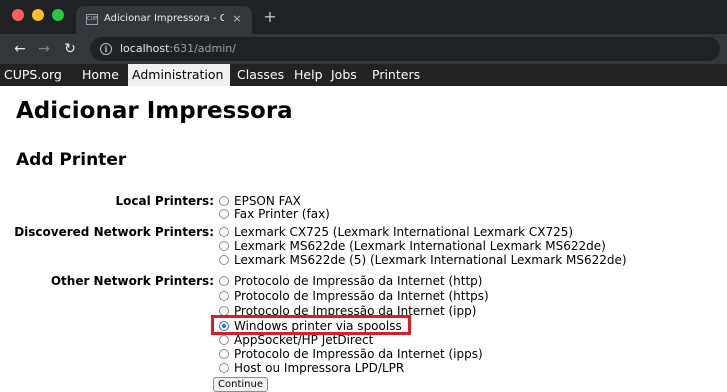 This screenshot has height=392, width=727. I want to click on local-printers-label: Local Printers:, so click(165, 201).